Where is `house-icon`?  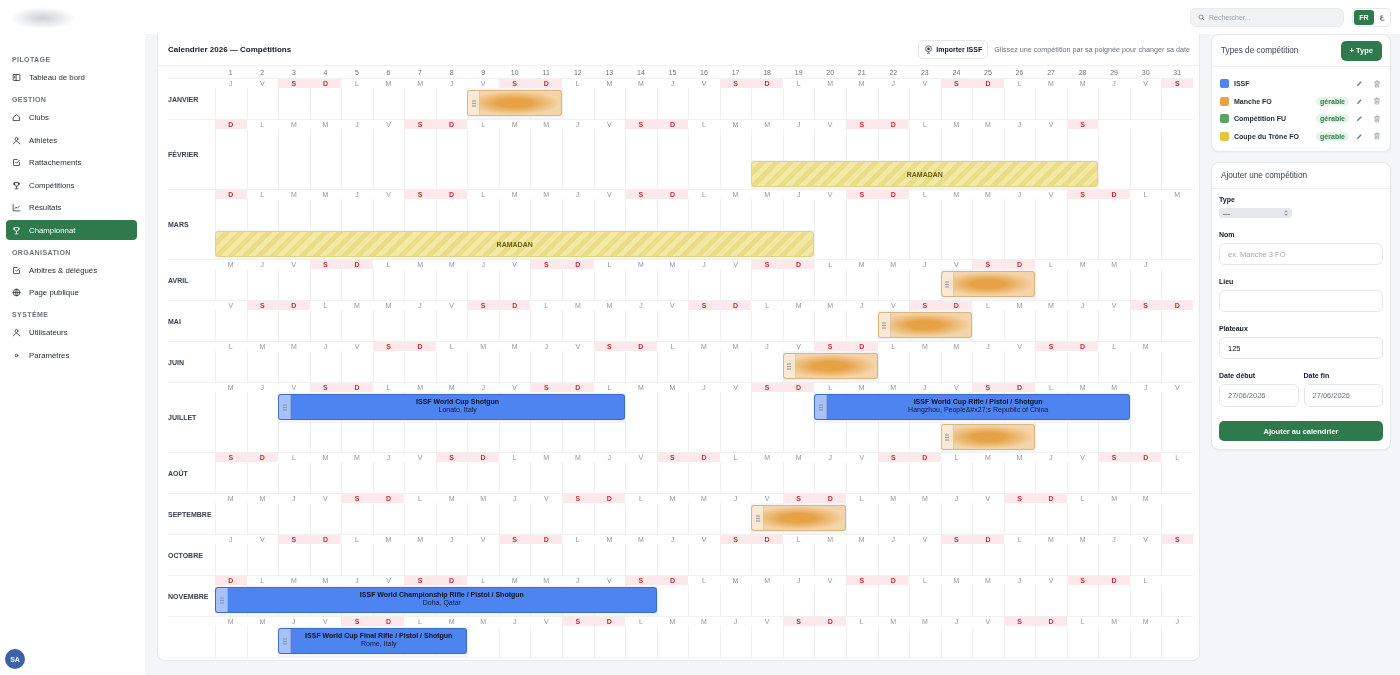 house-icon is located at coordinates (16, 117).